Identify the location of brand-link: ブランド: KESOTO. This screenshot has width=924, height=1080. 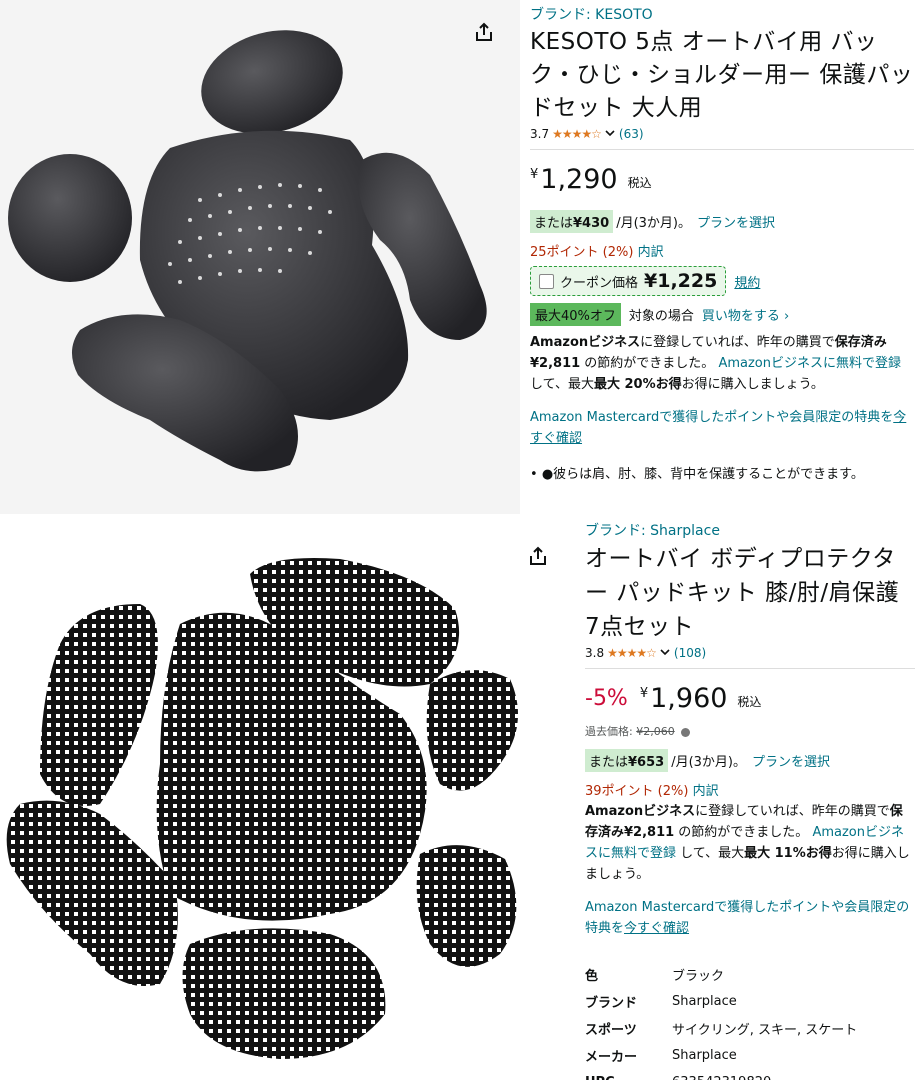
(722, 14).